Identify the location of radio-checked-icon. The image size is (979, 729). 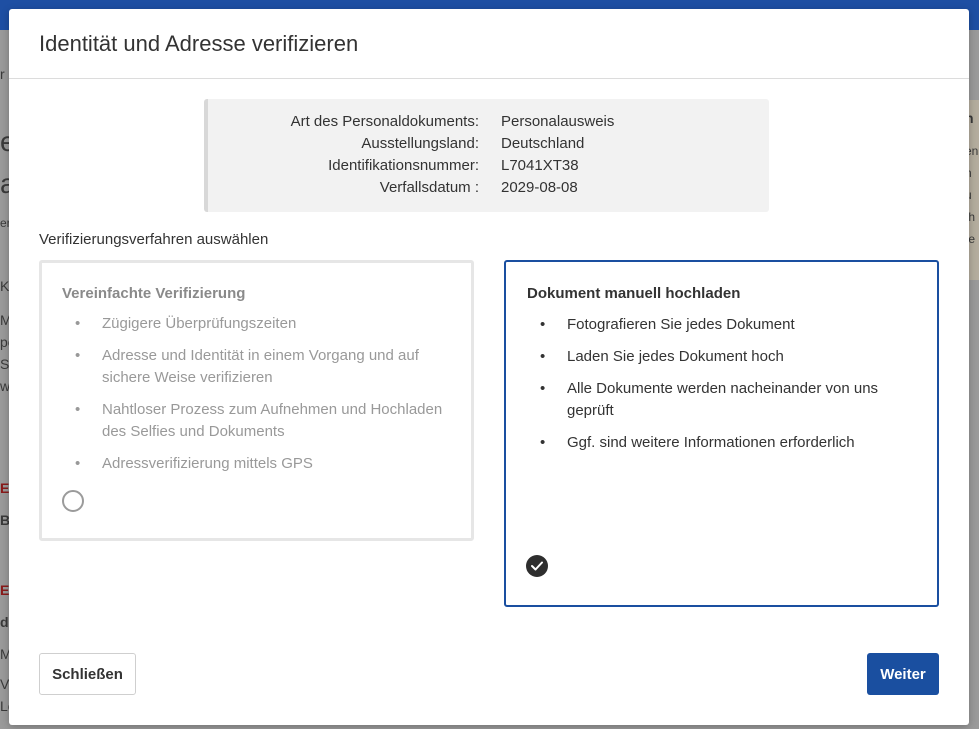
(537, 566).